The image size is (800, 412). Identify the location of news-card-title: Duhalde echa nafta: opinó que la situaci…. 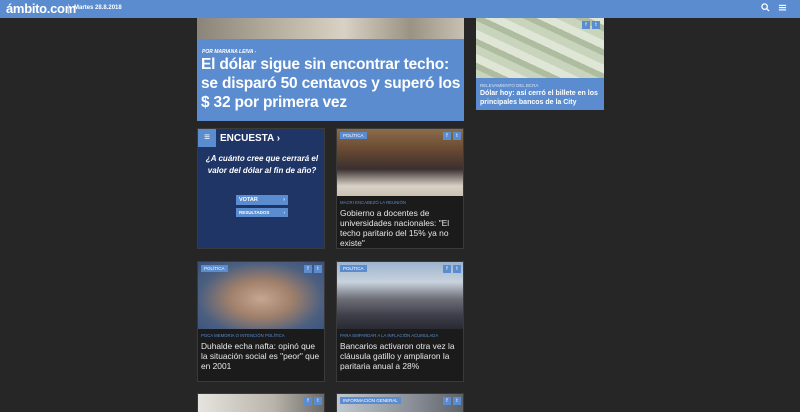
(262, 356).